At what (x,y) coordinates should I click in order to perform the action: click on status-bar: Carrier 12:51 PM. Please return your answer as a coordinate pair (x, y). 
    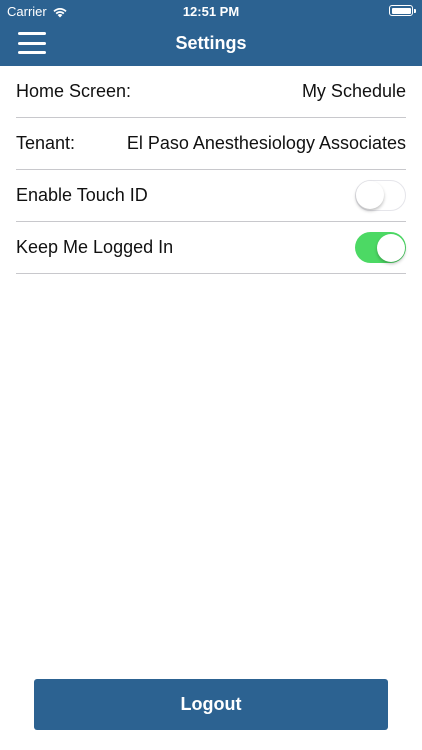
    Looking at the image, I should click on (211, 11).